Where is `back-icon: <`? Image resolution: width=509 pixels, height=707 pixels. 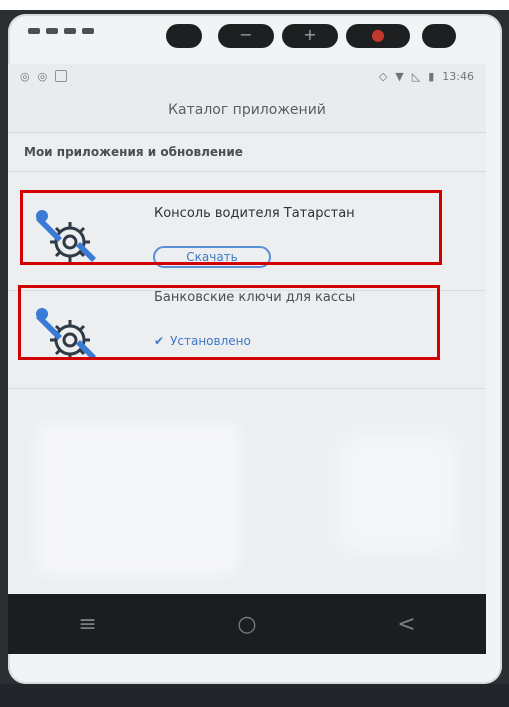 back-icon: < is located at coordinates (406, 624).